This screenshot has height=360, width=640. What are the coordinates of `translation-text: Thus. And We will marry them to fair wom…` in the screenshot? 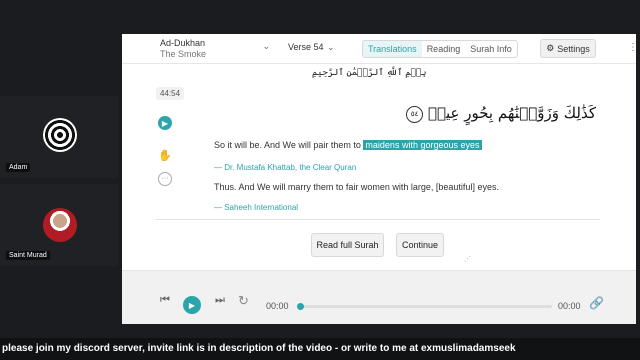 It's located at (356, 187).